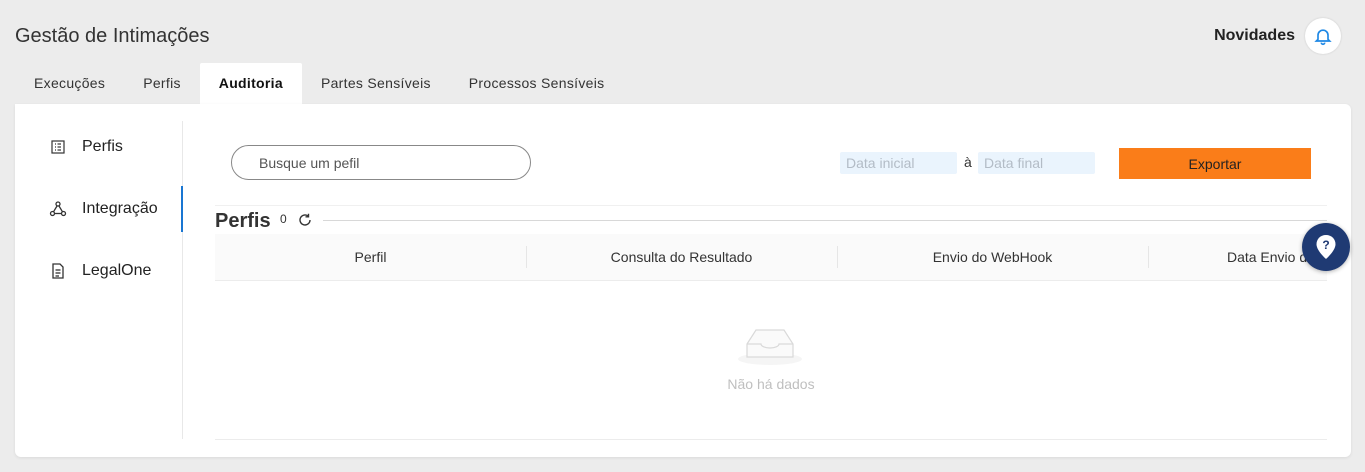 This screenshot has height=472, width=1365. I want to click on date-start-input, so click(898, 163).